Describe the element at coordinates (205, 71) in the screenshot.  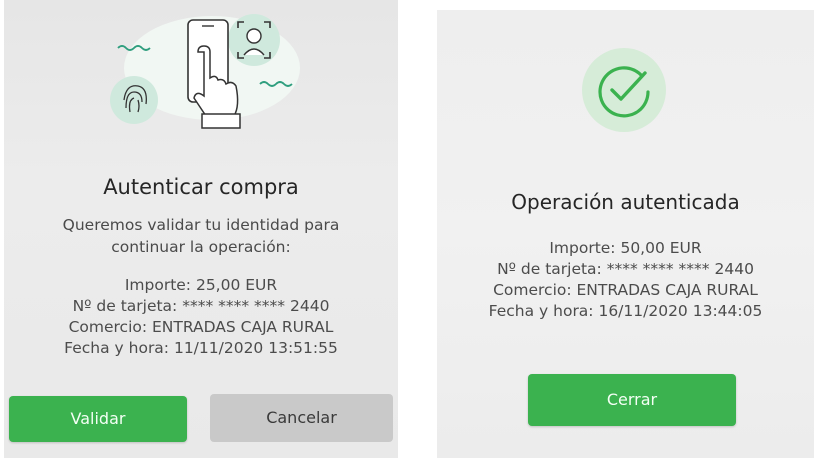
I see `authentication-illustration` at that location.